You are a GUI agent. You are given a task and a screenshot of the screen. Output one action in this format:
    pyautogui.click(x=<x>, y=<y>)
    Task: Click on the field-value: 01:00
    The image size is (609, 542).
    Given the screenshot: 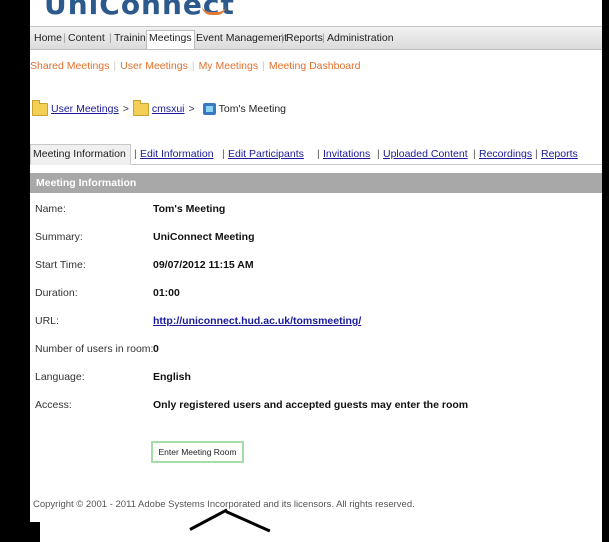 What is the action you would take?
    pyautogui.click(x=166, y=293)
    